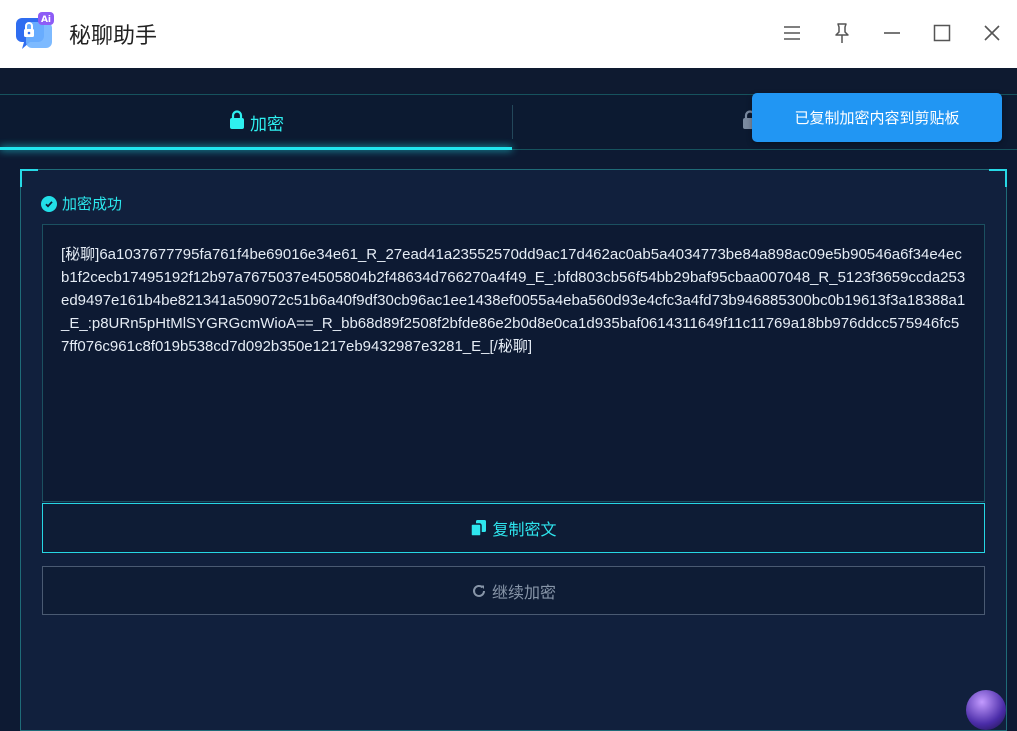  I want to click on tab-encrypt: 加密, so click(256, 122).